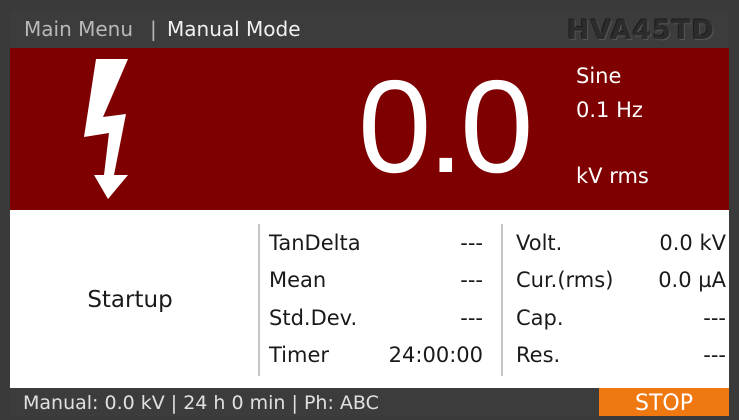 The image size is (739, 420). Describe the element at coordinates (445, 126) in the screenshot. I see `output-voltage-value: 0.0` at that location.